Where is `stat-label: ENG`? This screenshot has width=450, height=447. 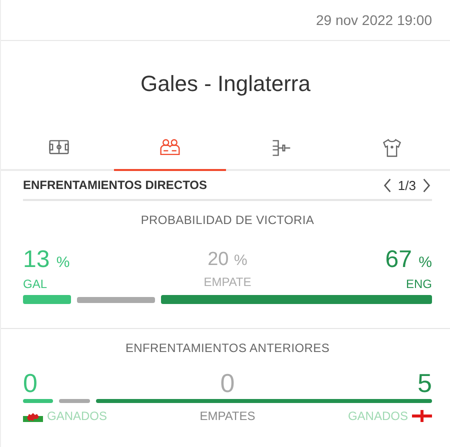
stat-label: ENG is located at coordinates (418, 284).